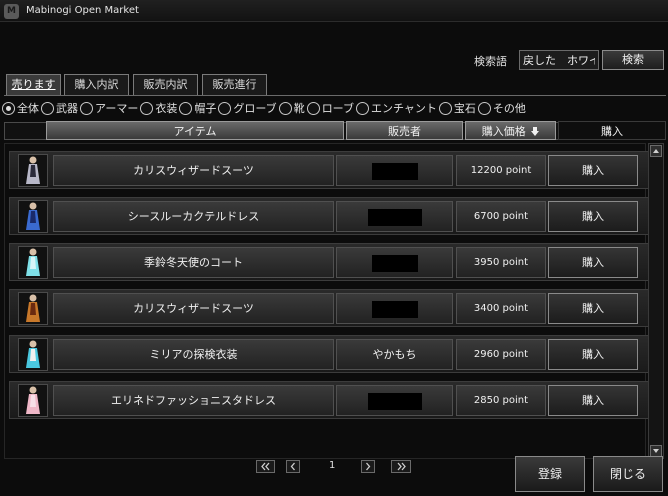 Image resolution: width=668 pixels, height=496 pixels. Describe the element at coordinates (612, 130) in the screenshot. I see `column-header-buy: 購入` at that location.